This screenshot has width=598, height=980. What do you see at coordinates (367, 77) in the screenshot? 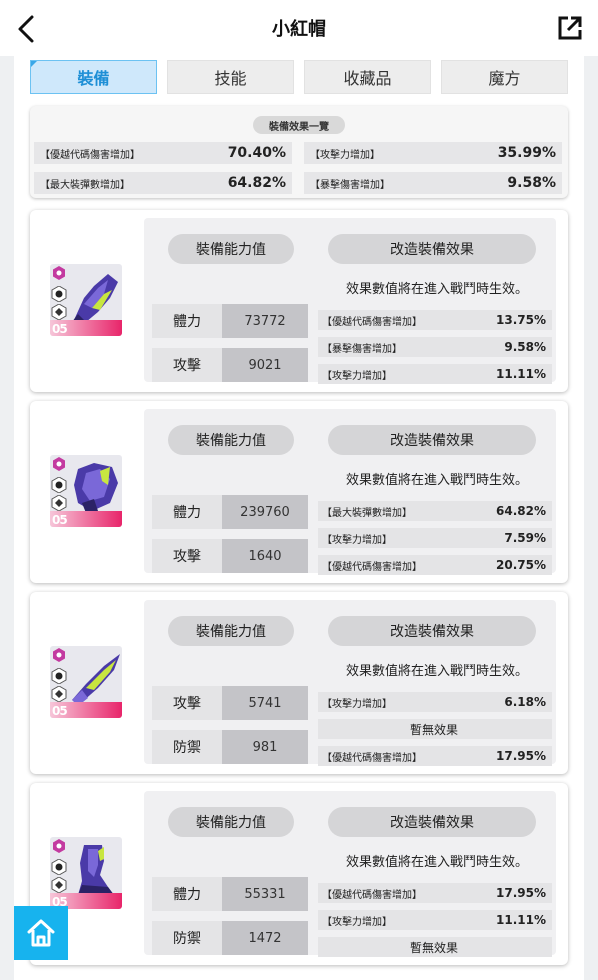
I see `tab-collection: 收藏品` at bounding box center [367, 77].